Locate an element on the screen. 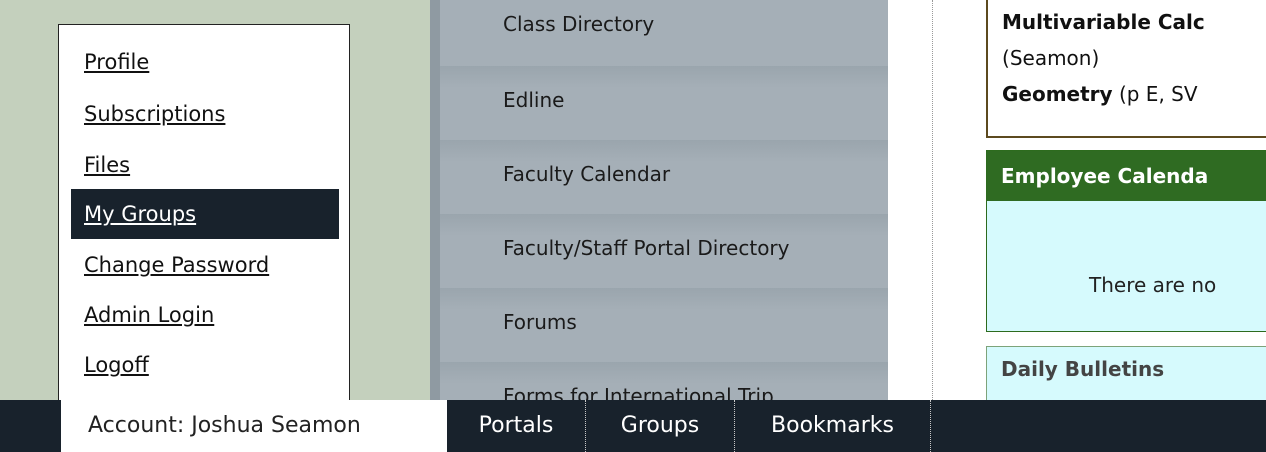 This screenshot has width=1266, height=452. portal-row: Faculty Calendar is located at coordinates (664, 177).